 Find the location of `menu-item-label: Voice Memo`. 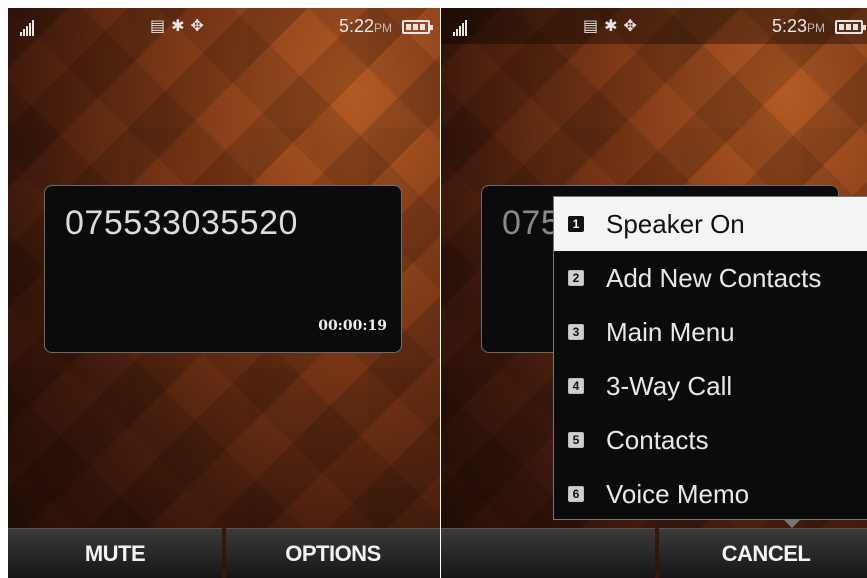

menu-item-label: Voice Memo is located at coordinates (678, 493).